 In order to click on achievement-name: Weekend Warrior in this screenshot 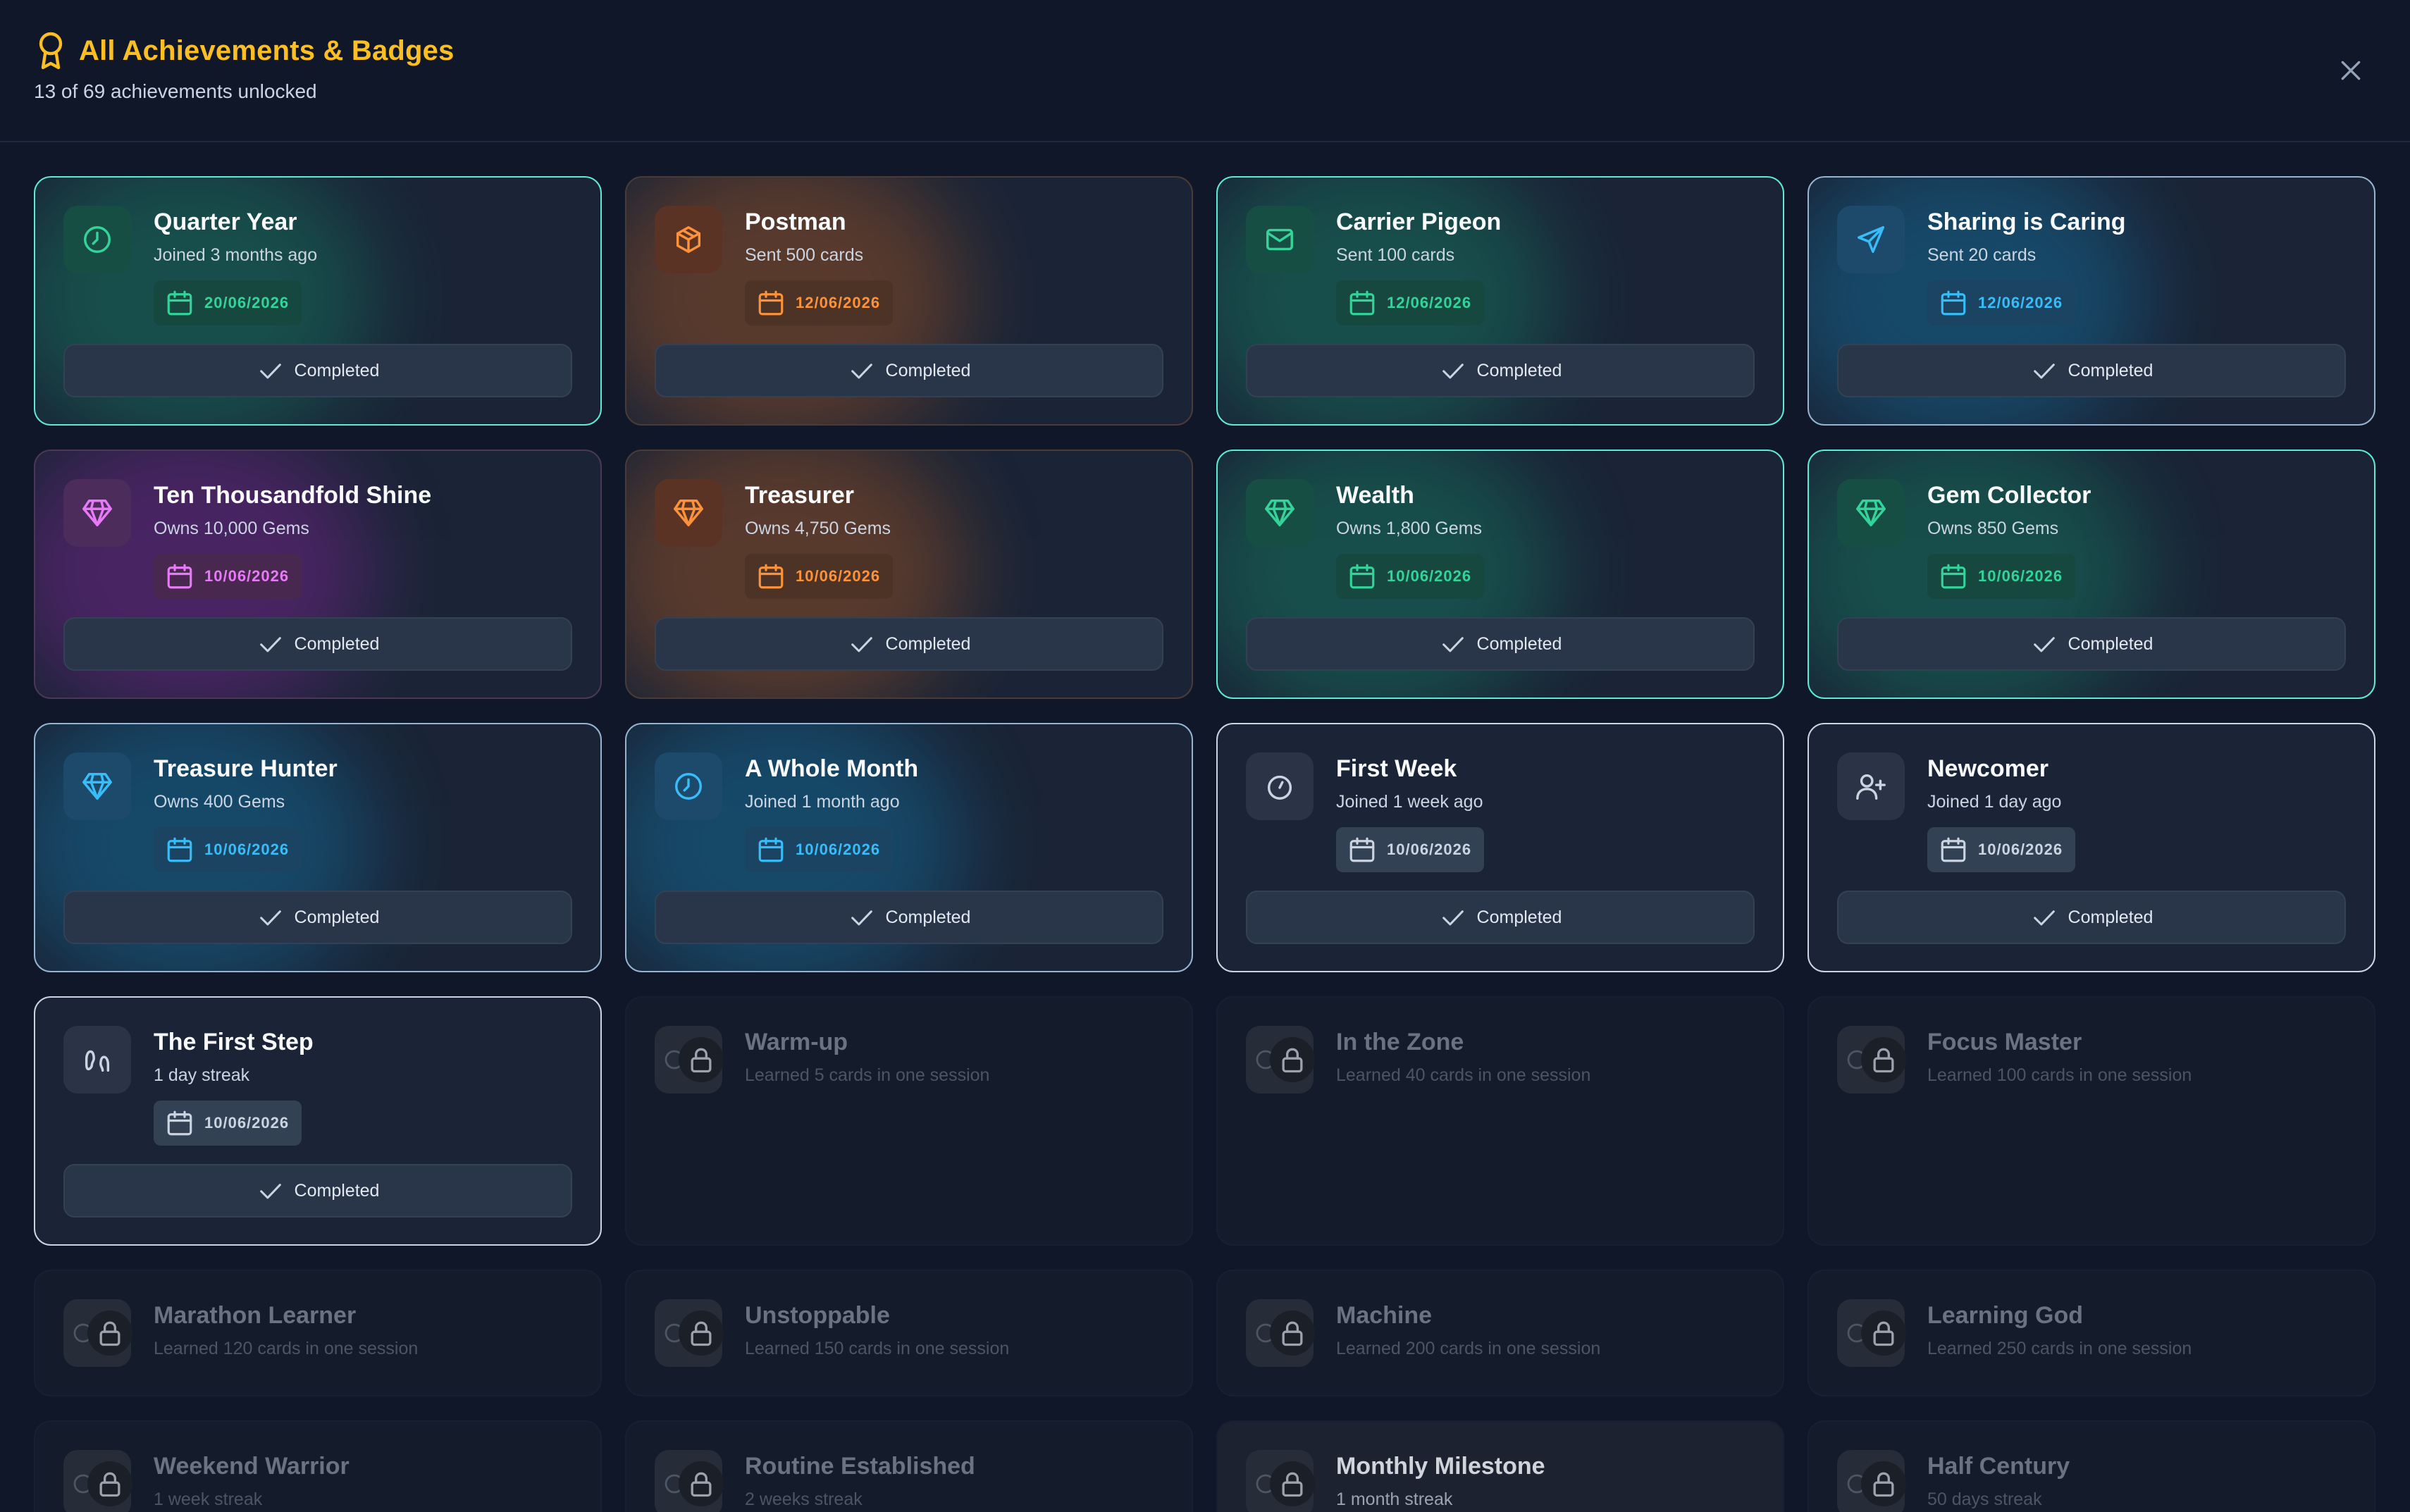, I will do `click(252, 1466)`.